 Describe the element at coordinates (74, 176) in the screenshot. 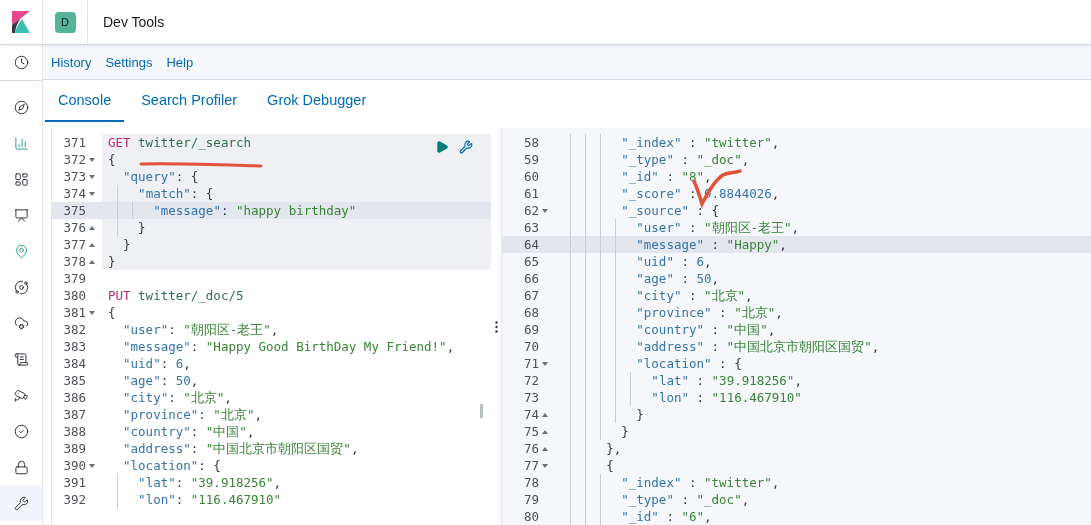

I see `line-number: 373` at that location.